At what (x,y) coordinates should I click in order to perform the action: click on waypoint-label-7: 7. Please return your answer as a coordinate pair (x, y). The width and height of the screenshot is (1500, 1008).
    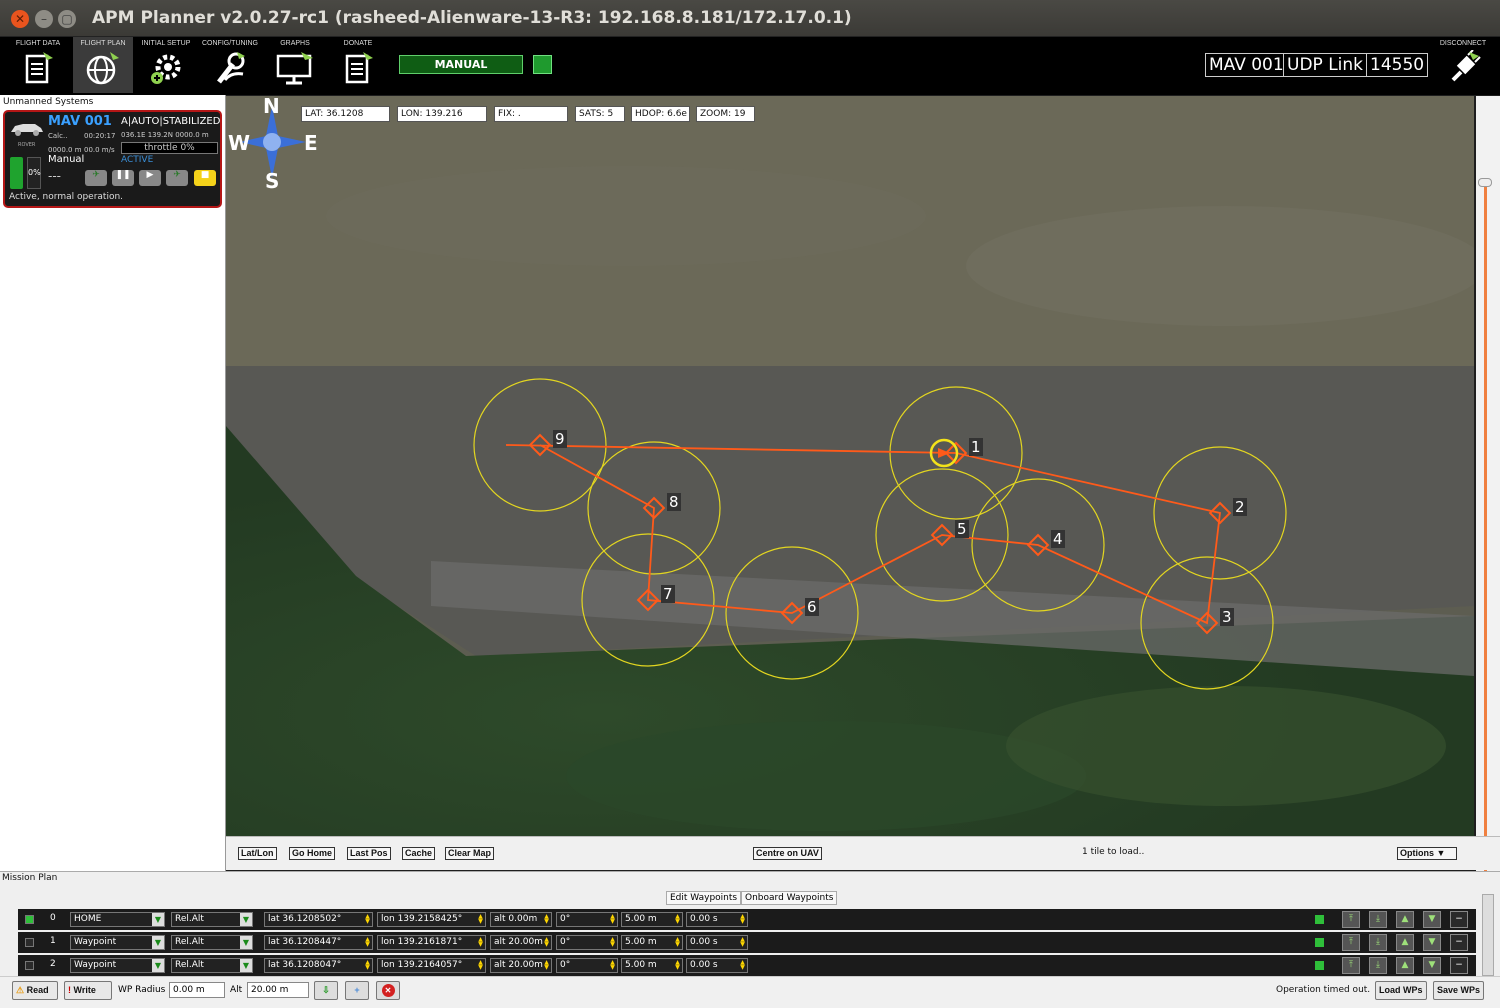
    Looking at the image, I should click on (668, 594).